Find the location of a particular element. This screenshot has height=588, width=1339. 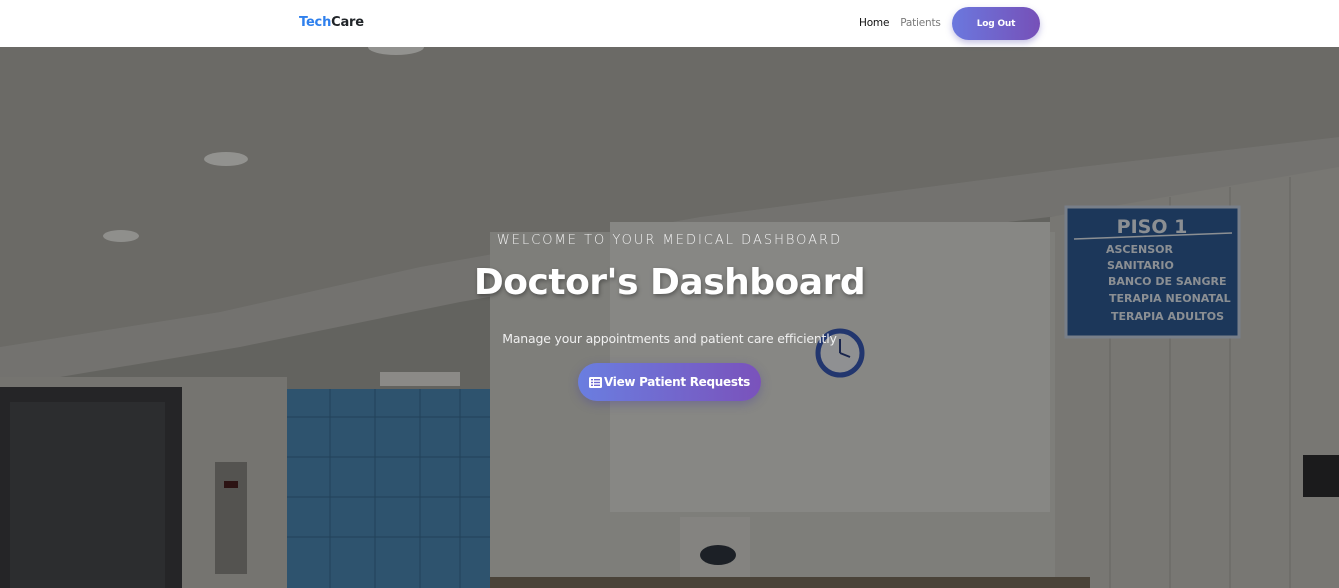

list-icon is located at coordinates (595, 382).